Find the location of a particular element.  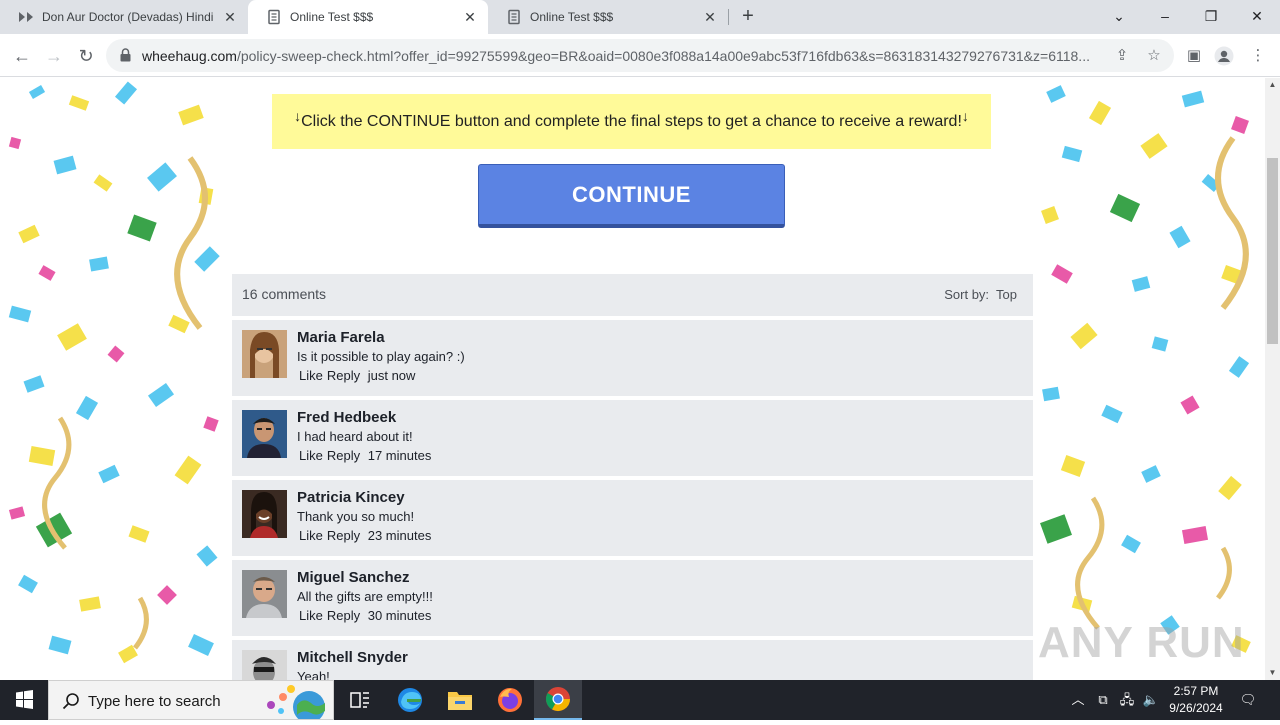

taskbar-search-box: Type here to search is located at coordinates (191, 700).